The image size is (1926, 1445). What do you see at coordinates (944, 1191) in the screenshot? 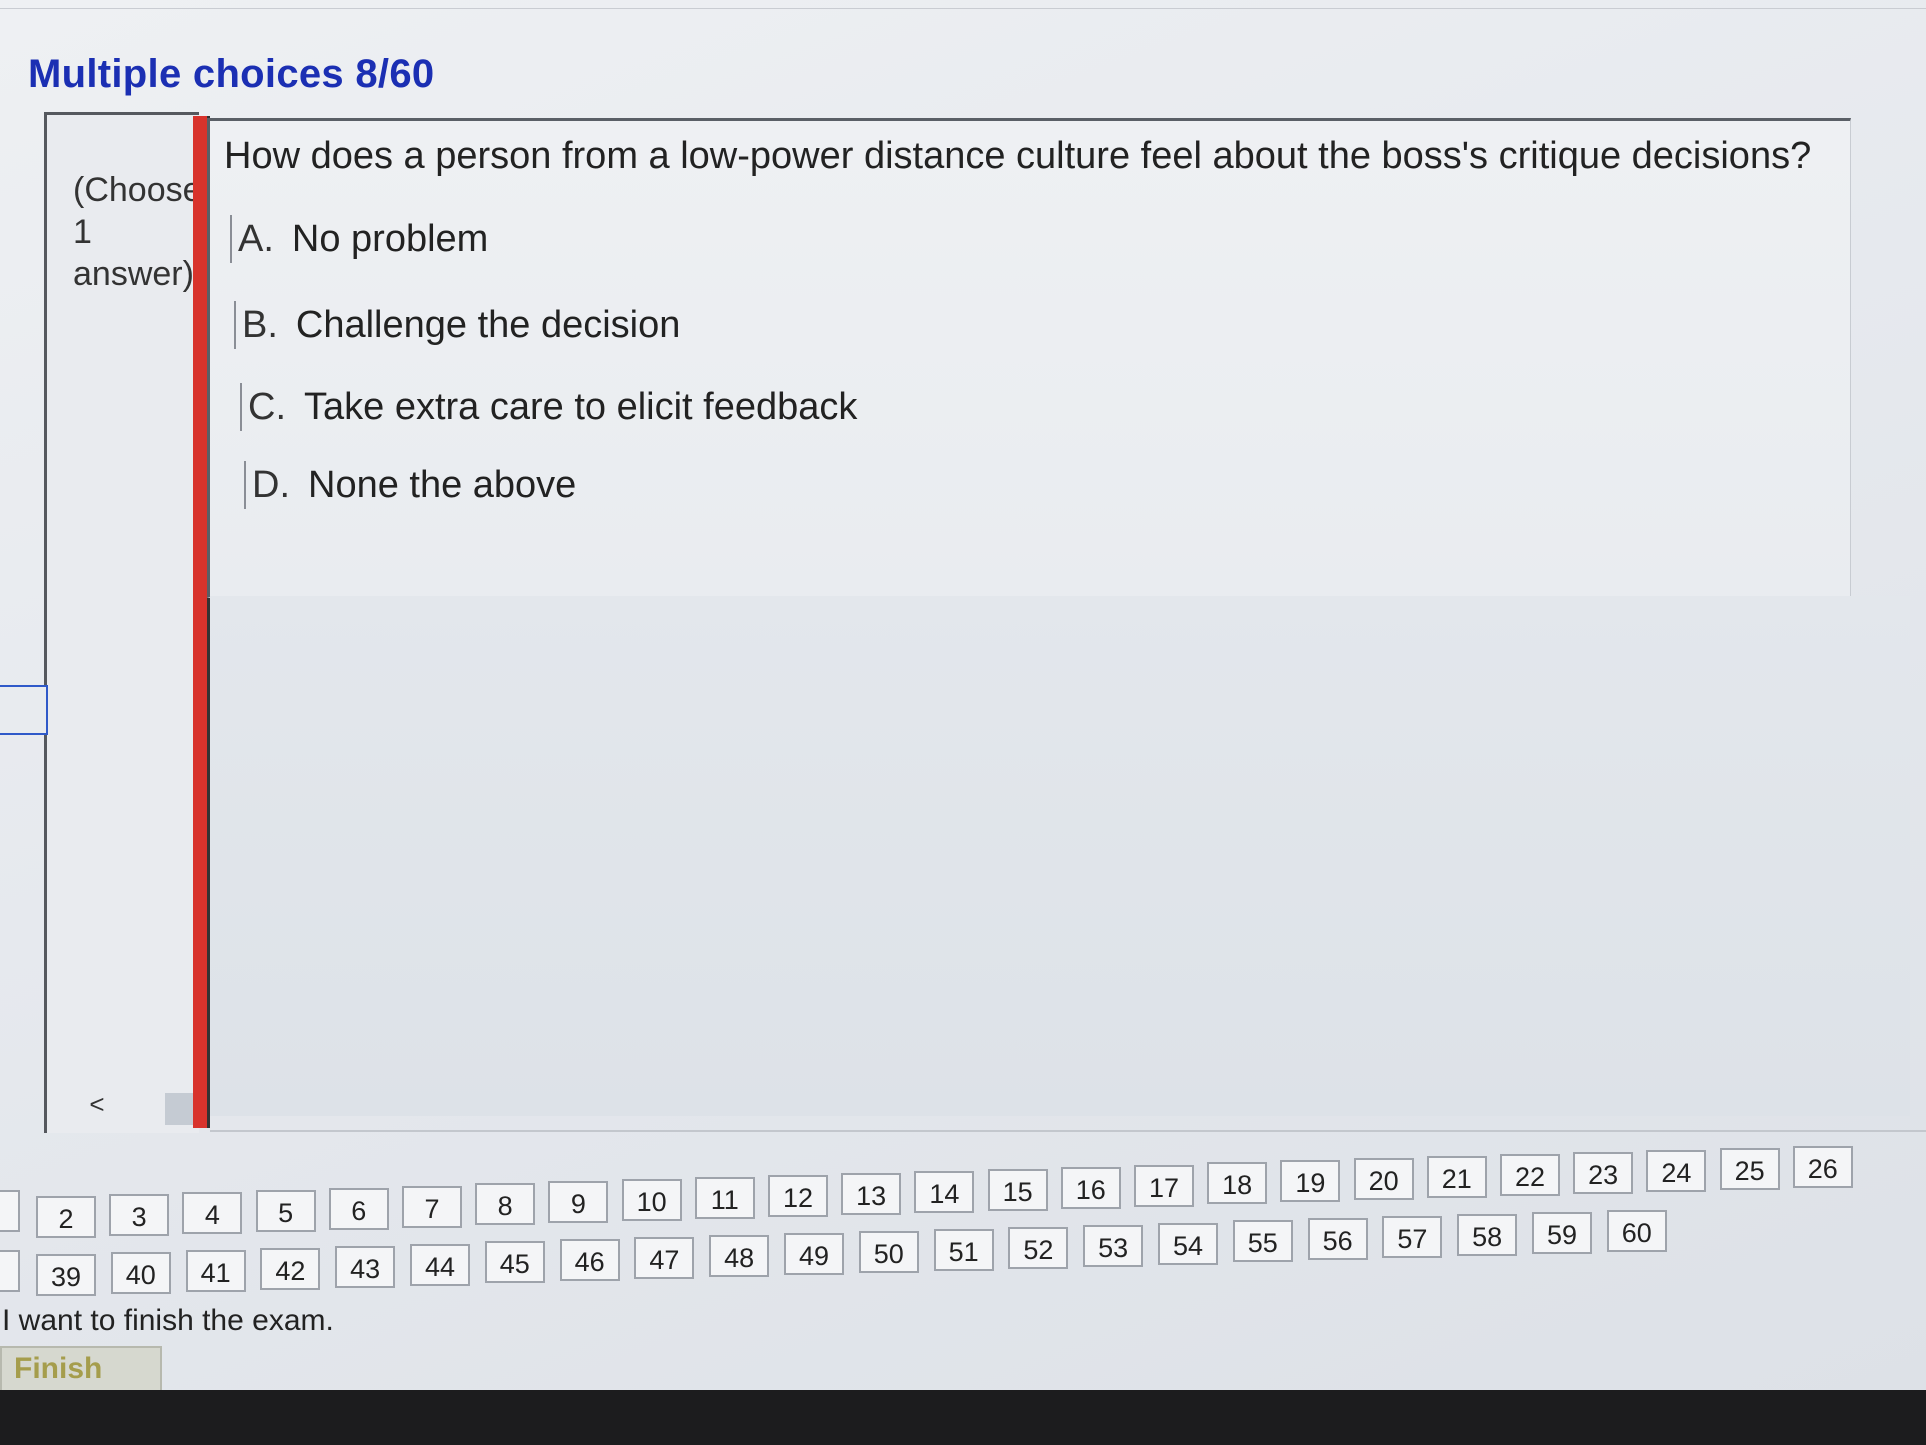
I see `question-nav-button: 14` at bounding box center [944, 1191].